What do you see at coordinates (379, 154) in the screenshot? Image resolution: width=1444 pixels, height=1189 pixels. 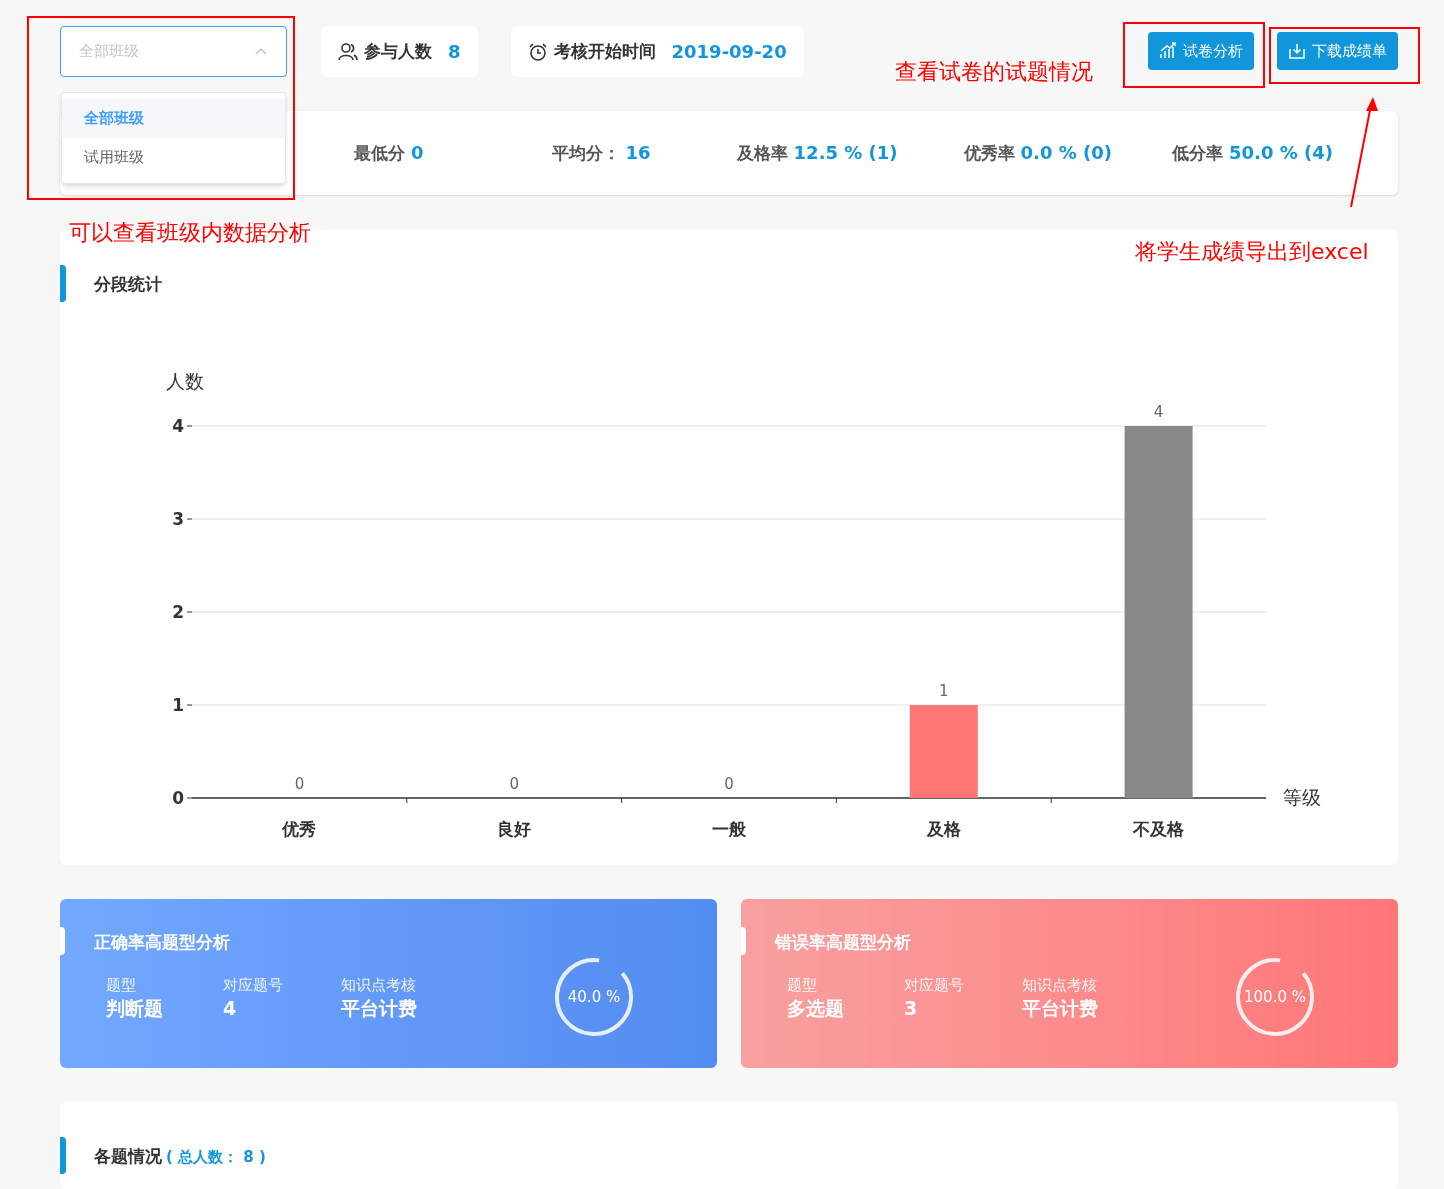 I see `stat-label: 最低分` at bounding box center [379, 154].